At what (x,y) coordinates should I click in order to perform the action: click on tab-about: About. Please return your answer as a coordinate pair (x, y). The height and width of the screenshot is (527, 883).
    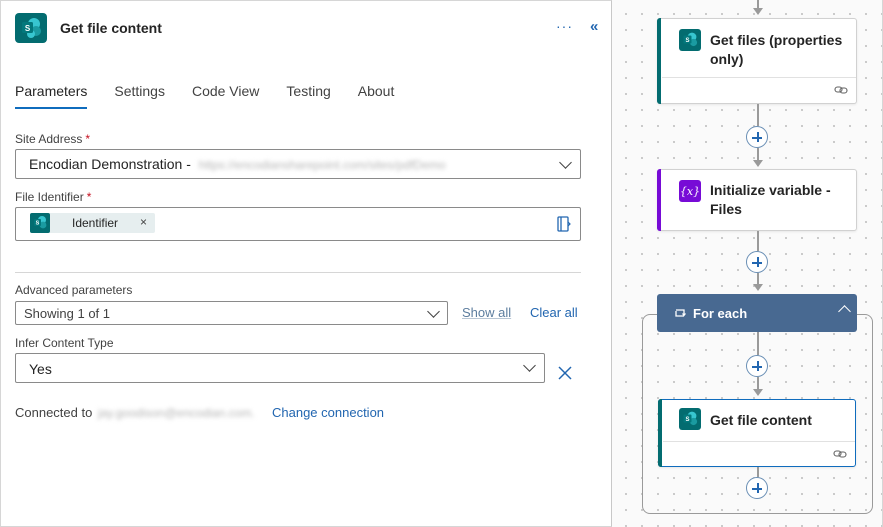
    Looking at the image, I should click on (376, 97).